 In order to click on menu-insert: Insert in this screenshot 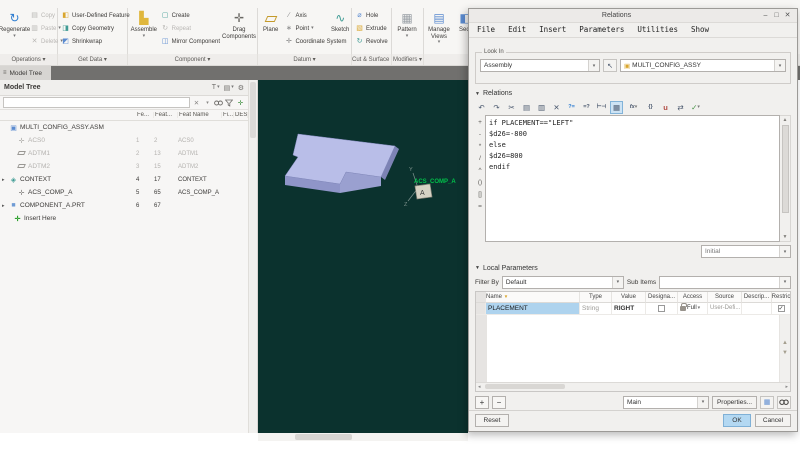, I will do `click(552, 29)`.